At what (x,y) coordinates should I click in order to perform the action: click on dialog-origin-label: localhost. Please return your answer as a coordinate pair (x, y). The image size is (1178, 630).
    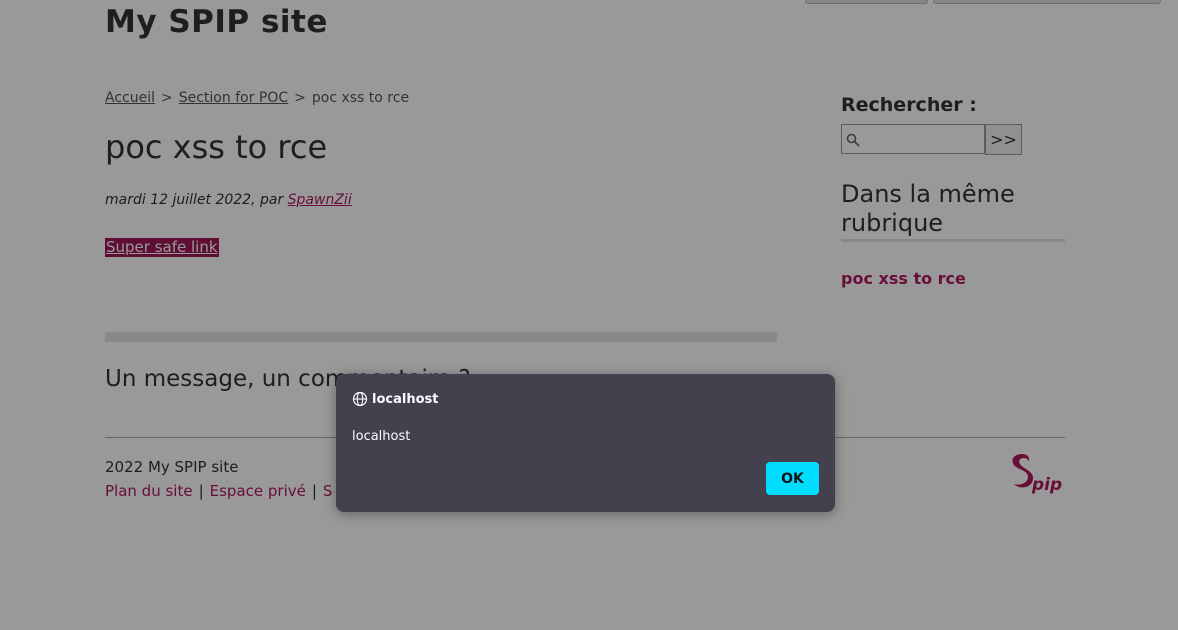
    Looking at the image, I should click on (405, 399).